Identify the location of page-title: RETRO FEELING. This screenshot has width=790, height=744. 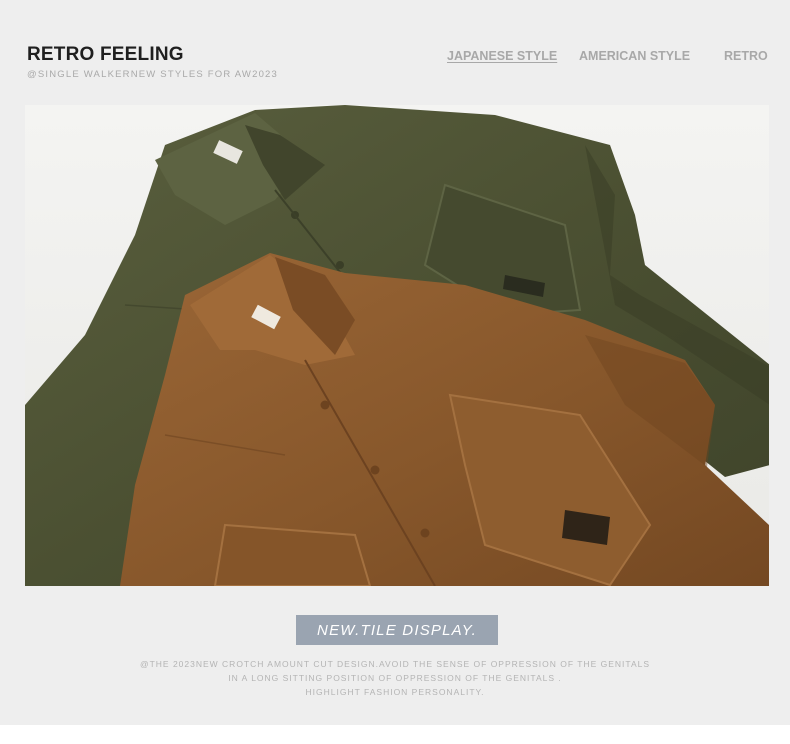
(105, 54).